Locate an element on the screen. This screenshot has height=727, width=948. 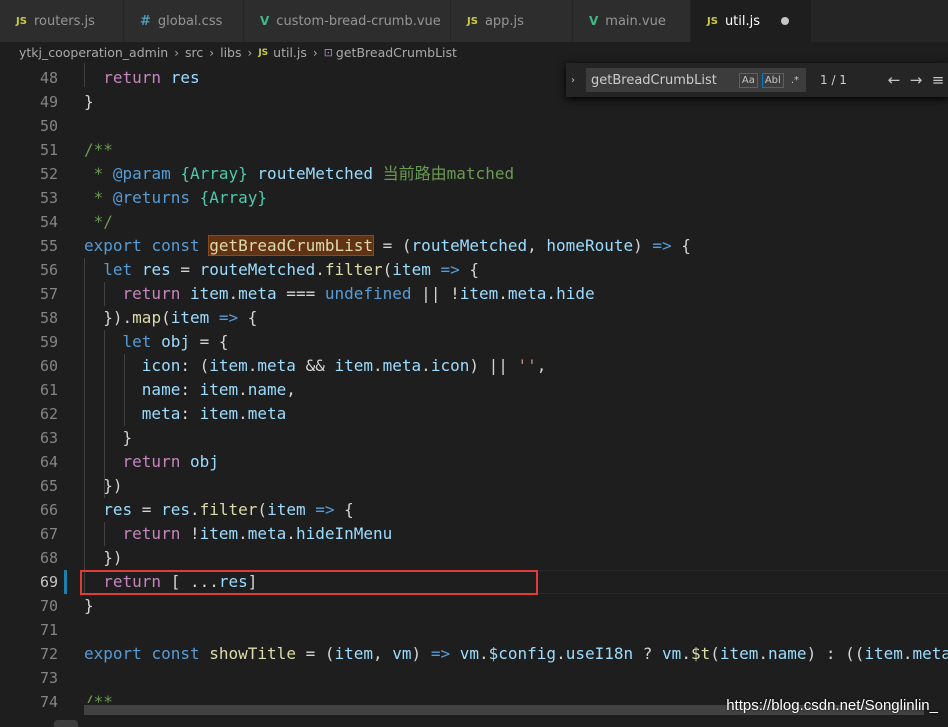
line-number: 74 is located at coordinates (48, 702).